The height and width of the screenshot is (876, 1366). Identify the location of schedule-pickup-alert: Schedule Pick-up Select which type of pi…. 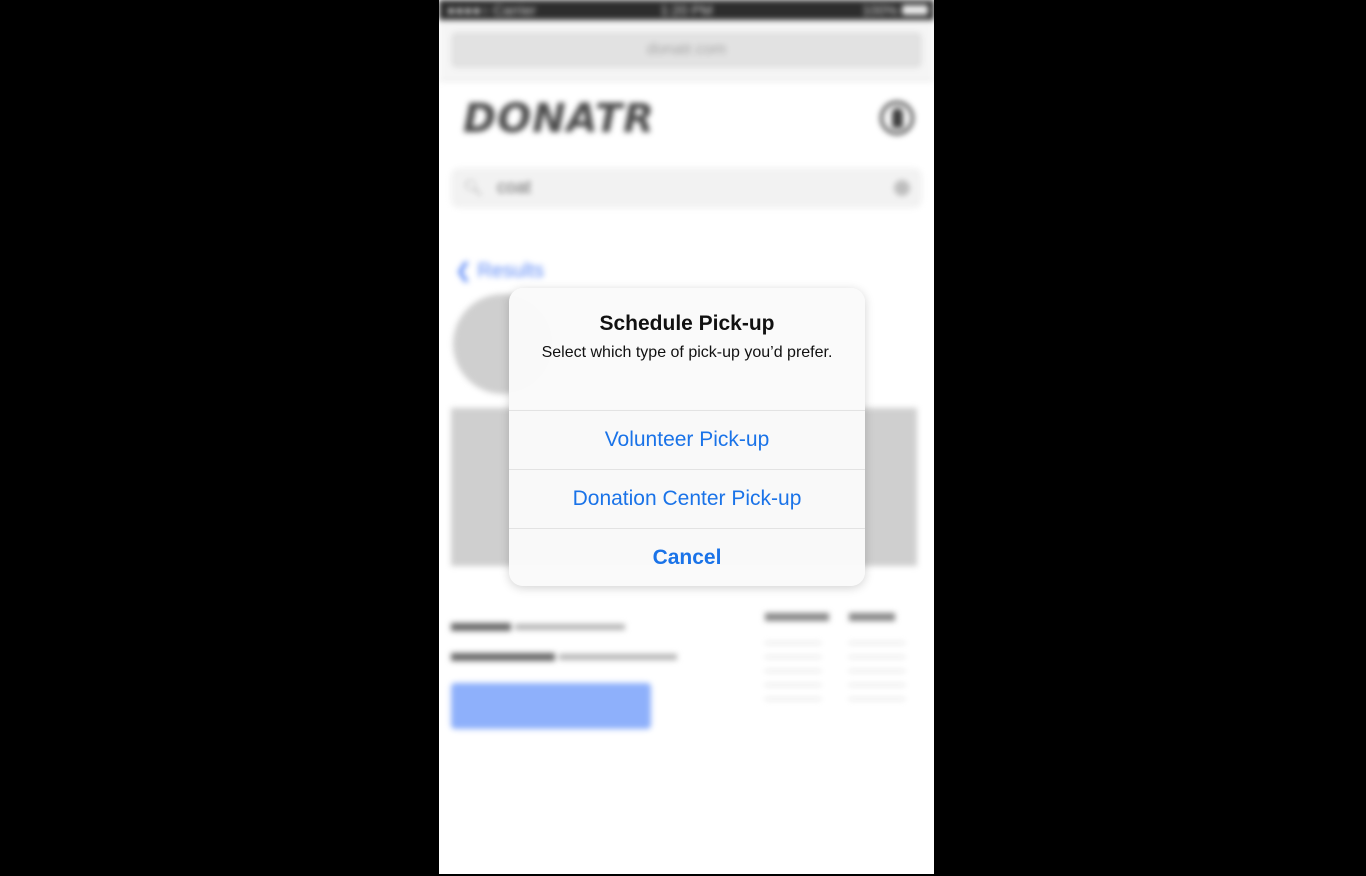
(687, 437).